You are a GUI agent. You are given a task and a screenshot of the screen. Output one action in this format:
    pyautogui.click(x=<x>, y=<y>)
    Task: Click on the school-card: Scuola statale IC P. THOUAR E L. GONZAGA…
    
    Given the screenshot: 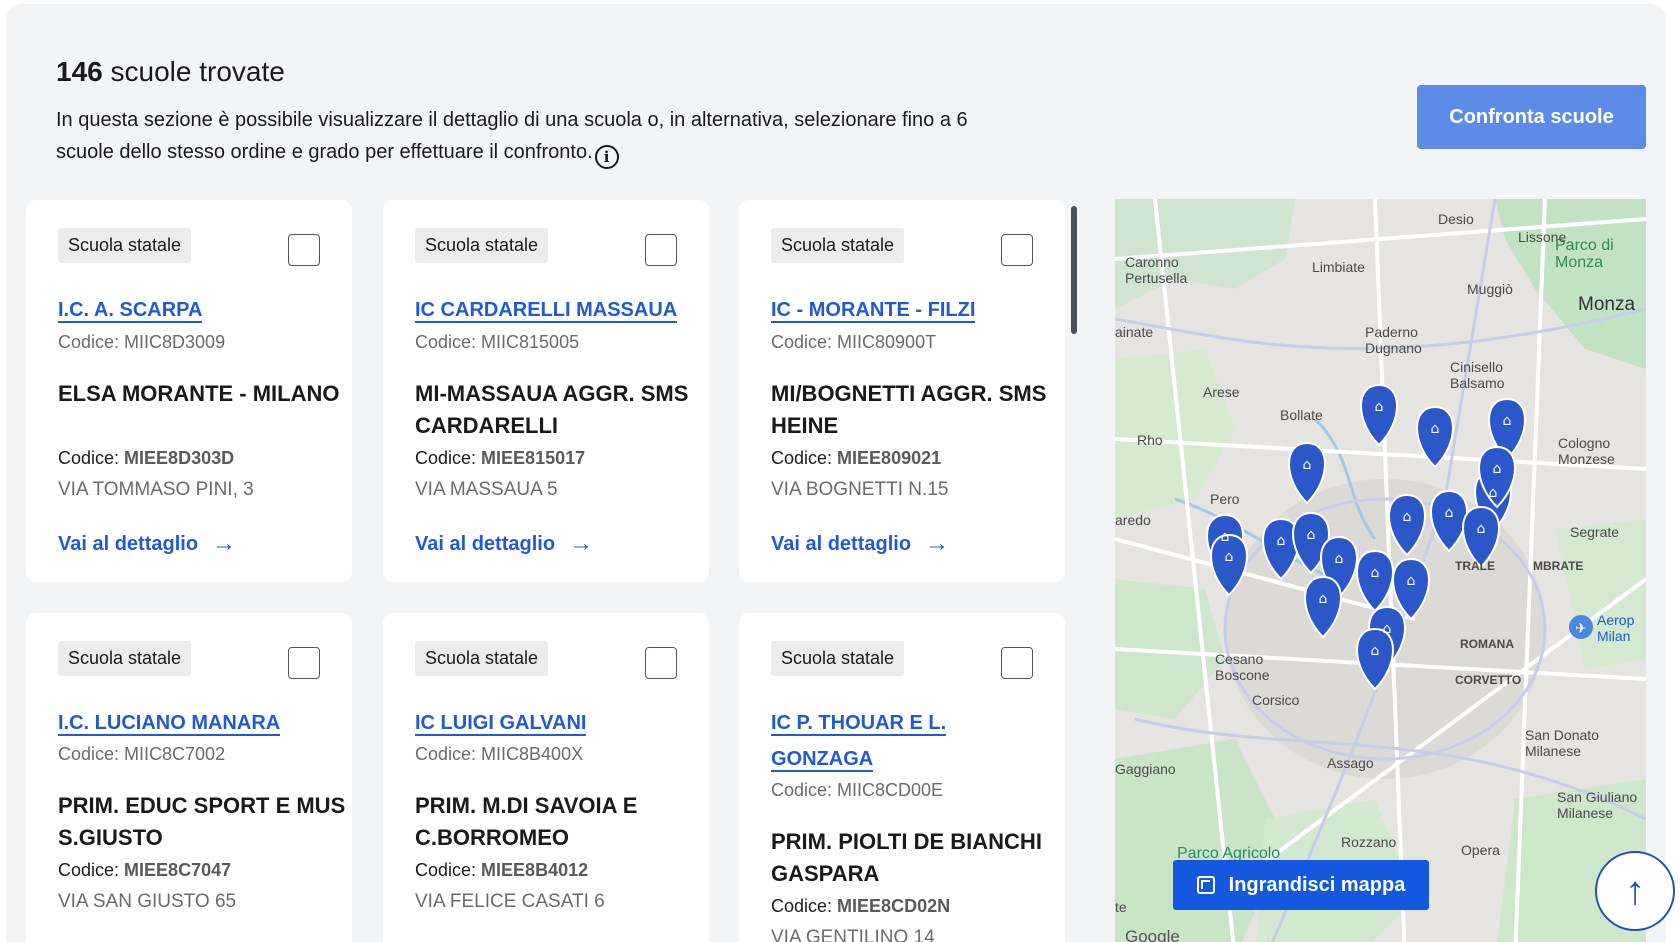 What is the action you would take?
    pyautogui.click(x=902, y=777)
    